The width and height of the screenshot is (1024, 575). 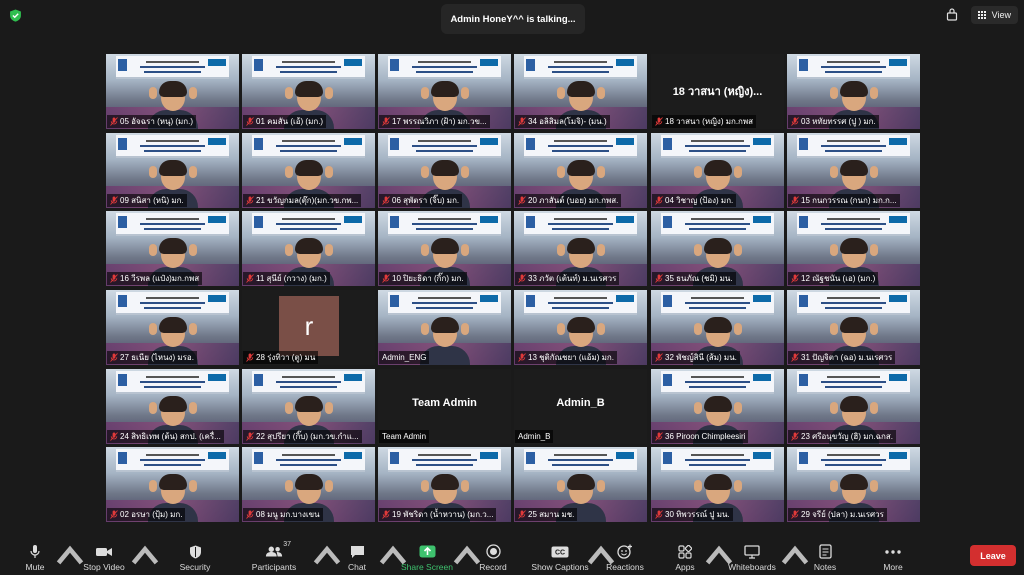 I want to click on participant-name: 04 วิชาญ (ป้อง) มก., so click(x=699, y=200).